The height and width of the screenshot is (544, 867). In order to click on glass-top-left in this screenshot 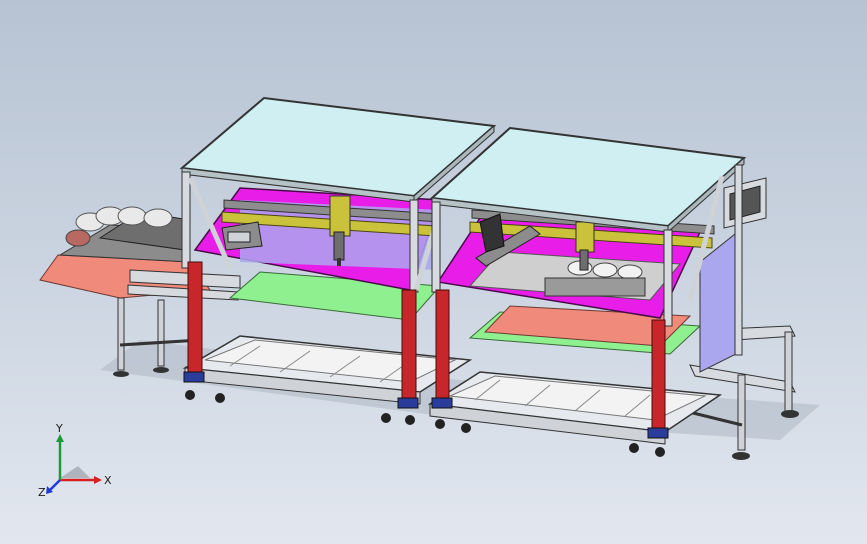, I will do `click(338, 147)`.